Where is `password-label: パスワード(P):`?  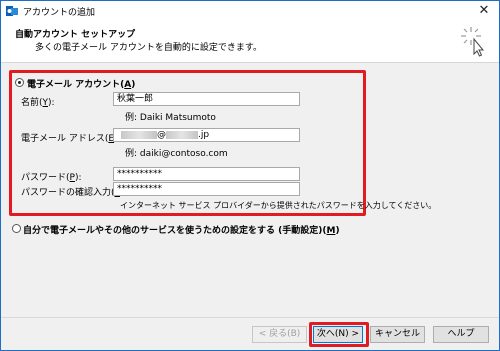
password-label: パスワード(P): is located at coordinates (51, 178).